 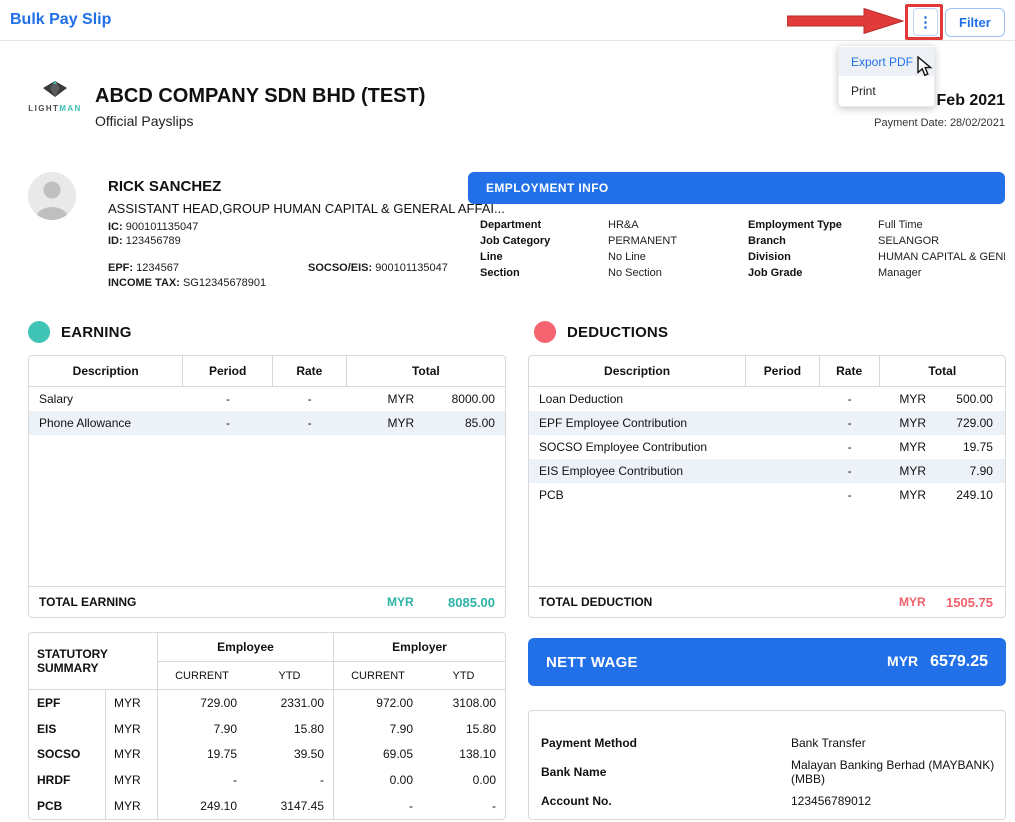 I want to click on cell-description: EPF Employee Contribution, so click(x=613, y=423).